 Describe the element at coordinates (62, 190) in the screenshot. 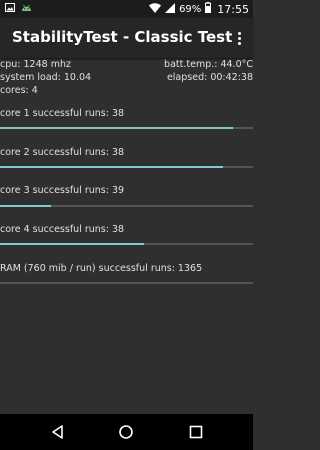

I see `core-3-label: core 3 successful runs: 39` at that location.